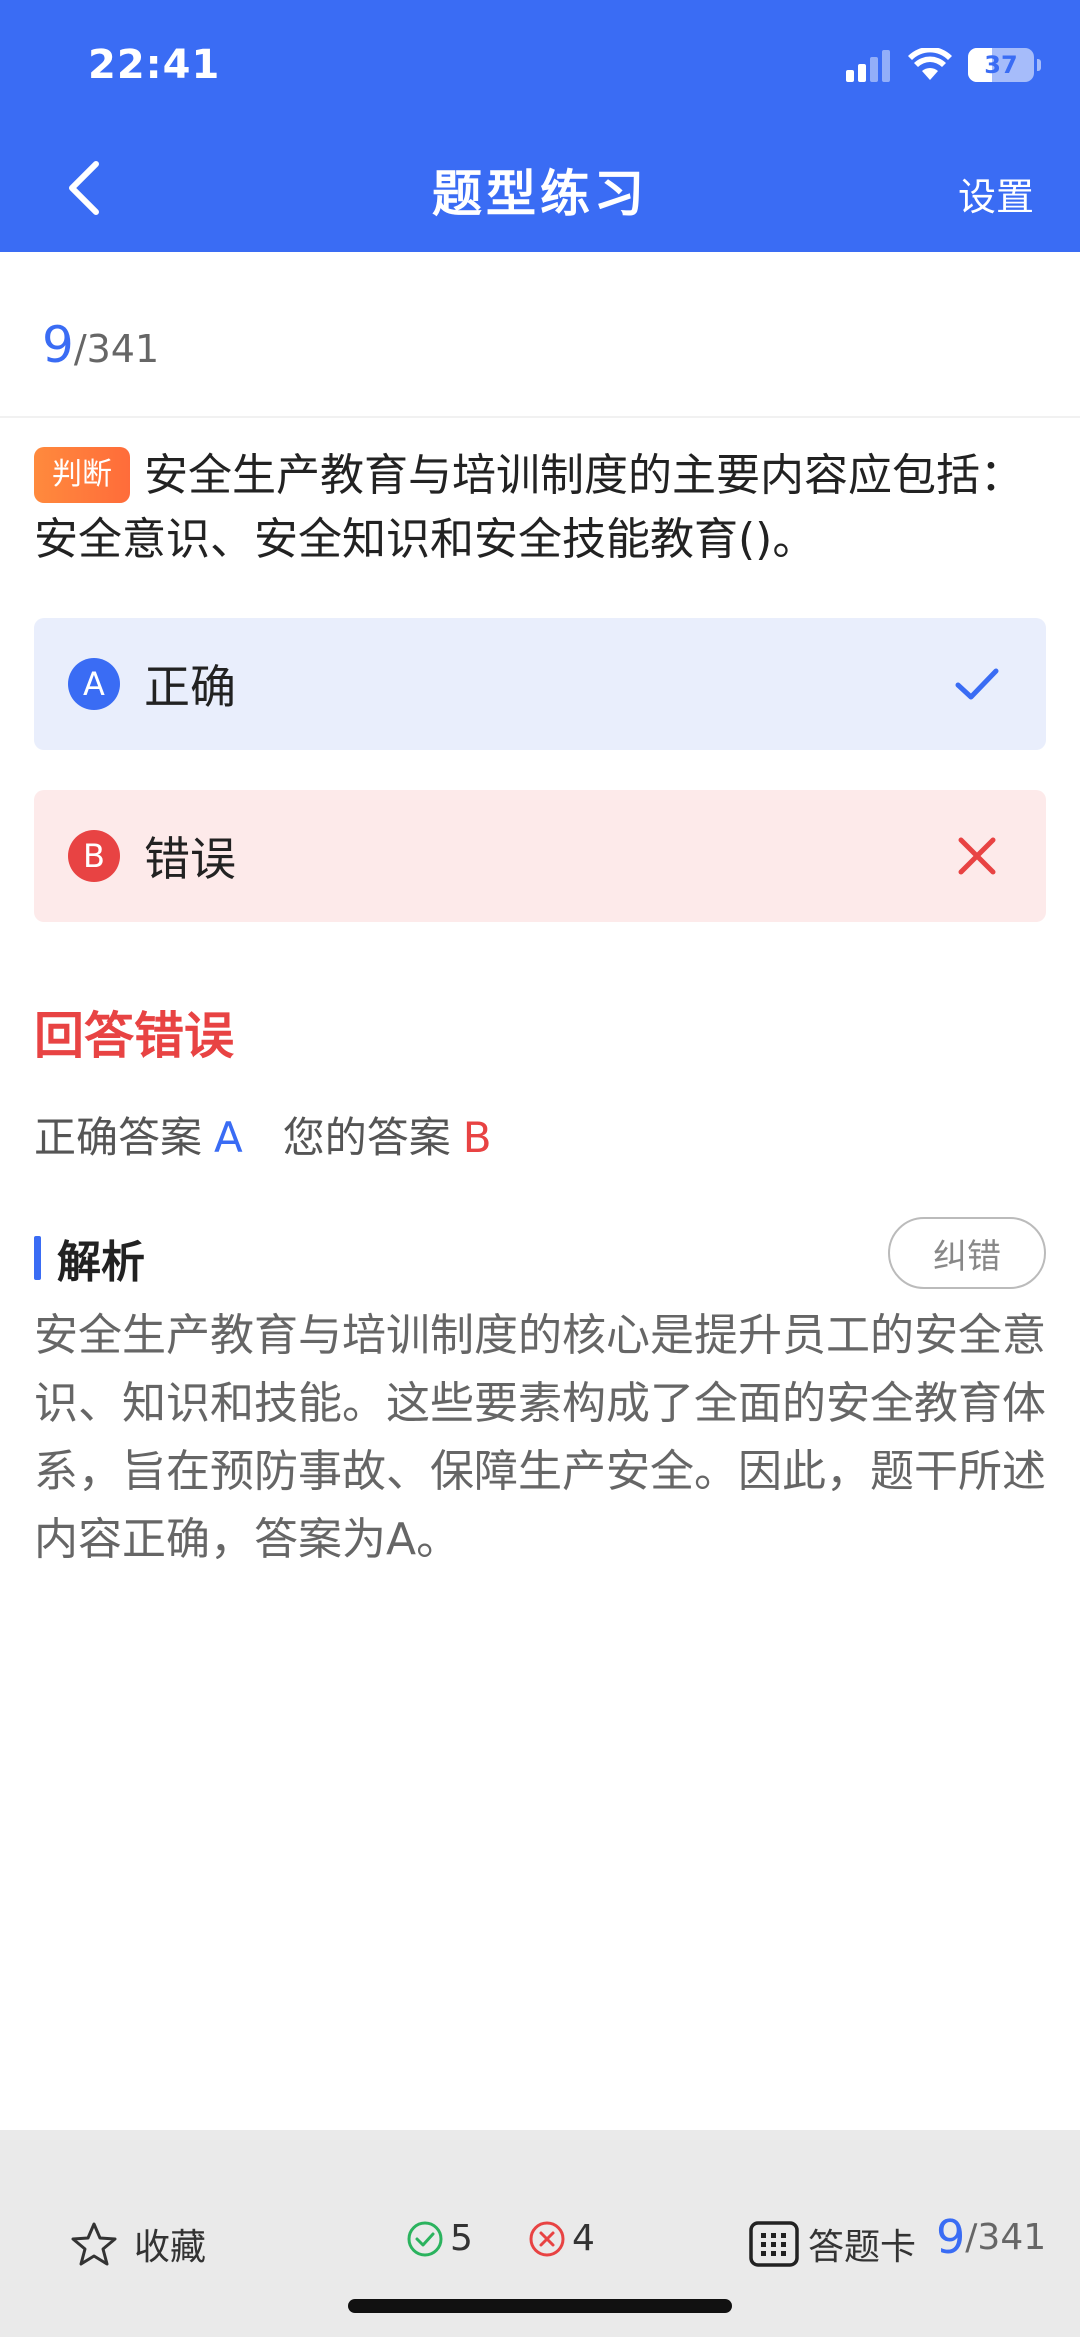  I want to click on result-title: 回答错误, so click(134, 1036).